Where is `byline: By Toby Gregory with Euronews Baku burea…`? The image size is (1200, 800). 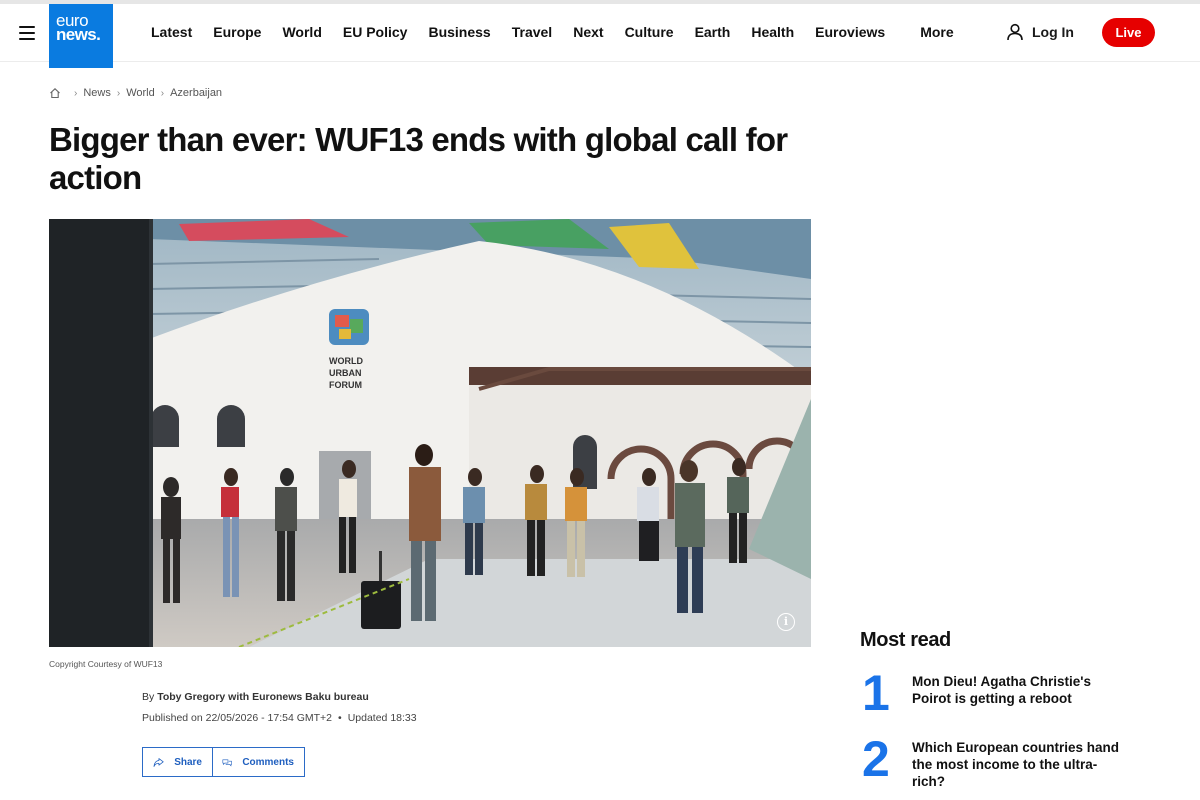
byline: By Toby Gregory with Euronews Baku burea… is located at coordinates (255, 697).